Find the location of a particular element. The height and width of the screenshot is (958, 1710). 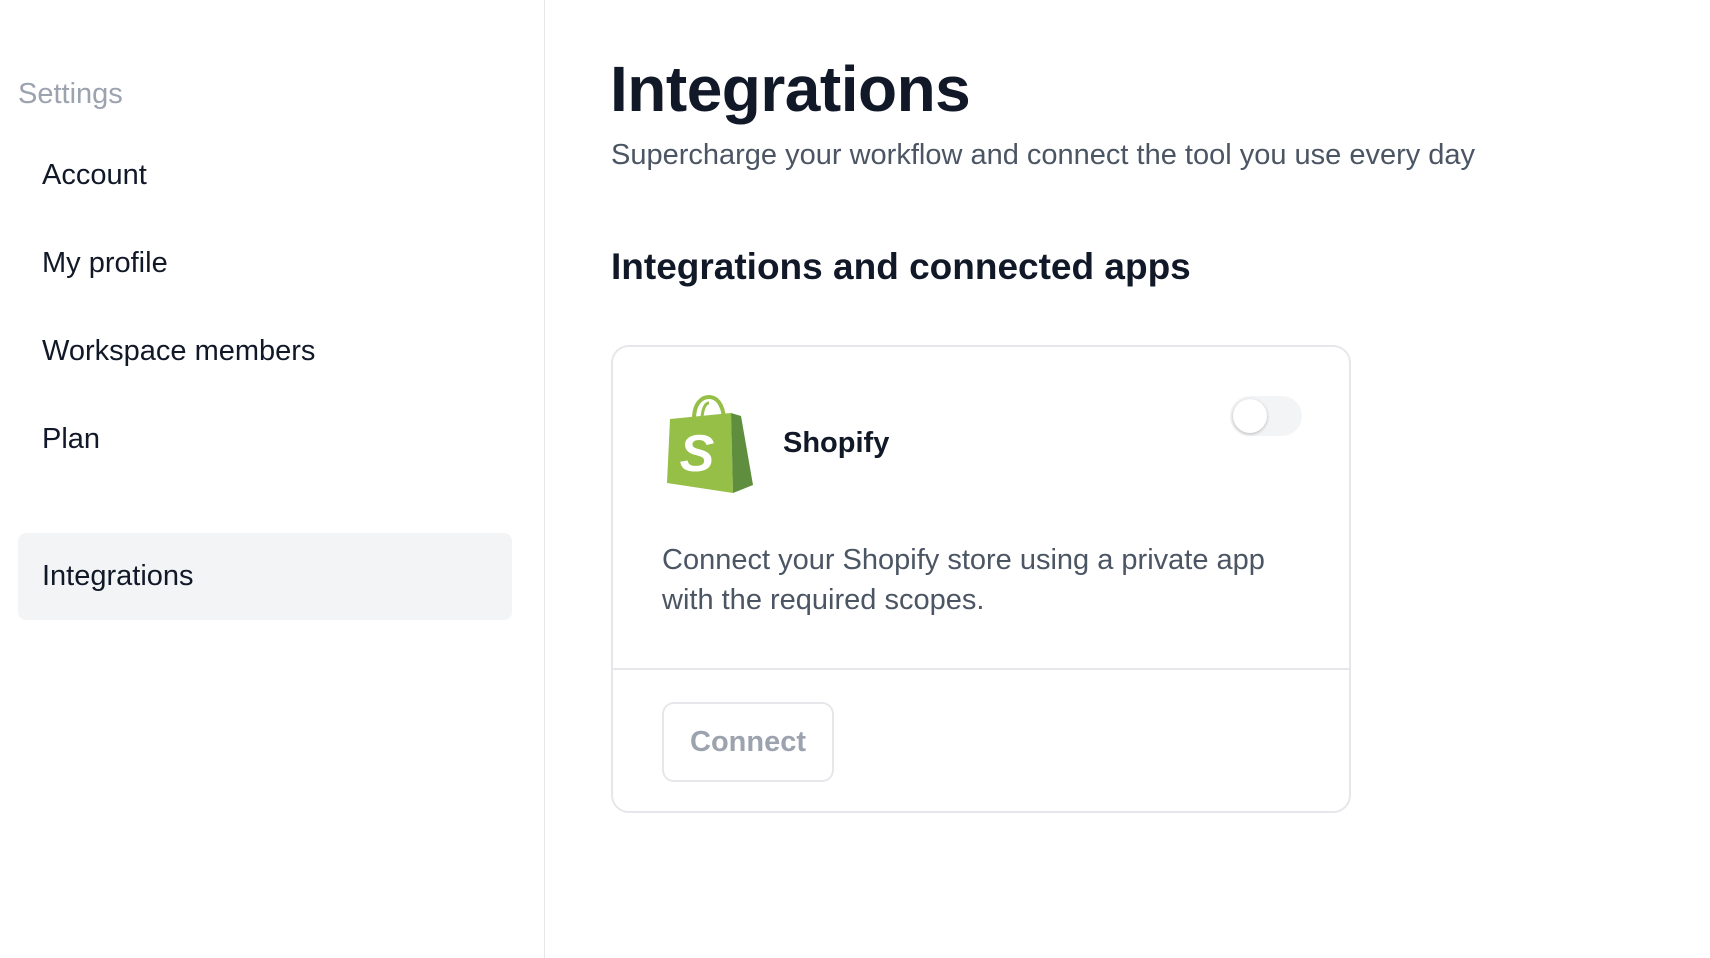

shopify-logo-icon: S is located at coordinates (710, 443).